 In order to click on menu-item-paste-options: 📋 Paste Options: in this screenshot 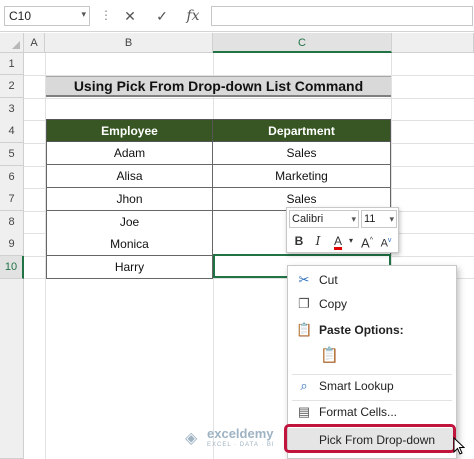, I will do `click(372, 330)`.